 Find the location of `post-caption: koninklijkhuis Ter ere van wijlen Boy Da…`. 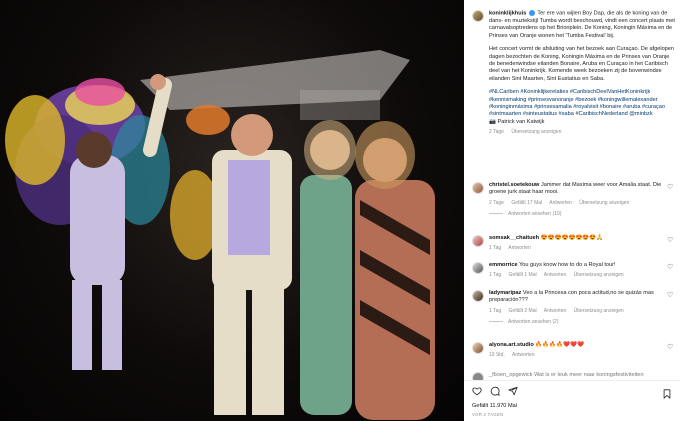

post-caption: koninklijkhuis Ter ere van wijlen Boy Da… is located at coordinates (574, 73).